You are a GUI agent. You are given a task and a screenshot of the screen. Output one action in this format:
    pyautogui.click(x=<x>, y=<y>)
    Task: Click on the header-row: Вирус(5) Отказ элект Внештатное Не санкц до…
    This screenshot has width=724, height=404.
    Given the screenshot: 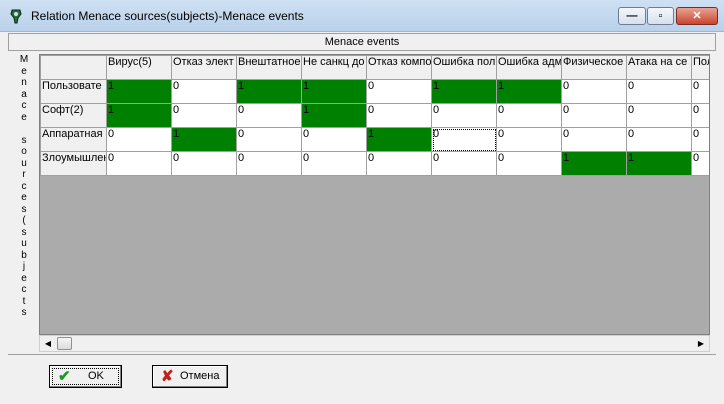 What is the action you would take?
    pyautogui.click(x=374, y=67)
    